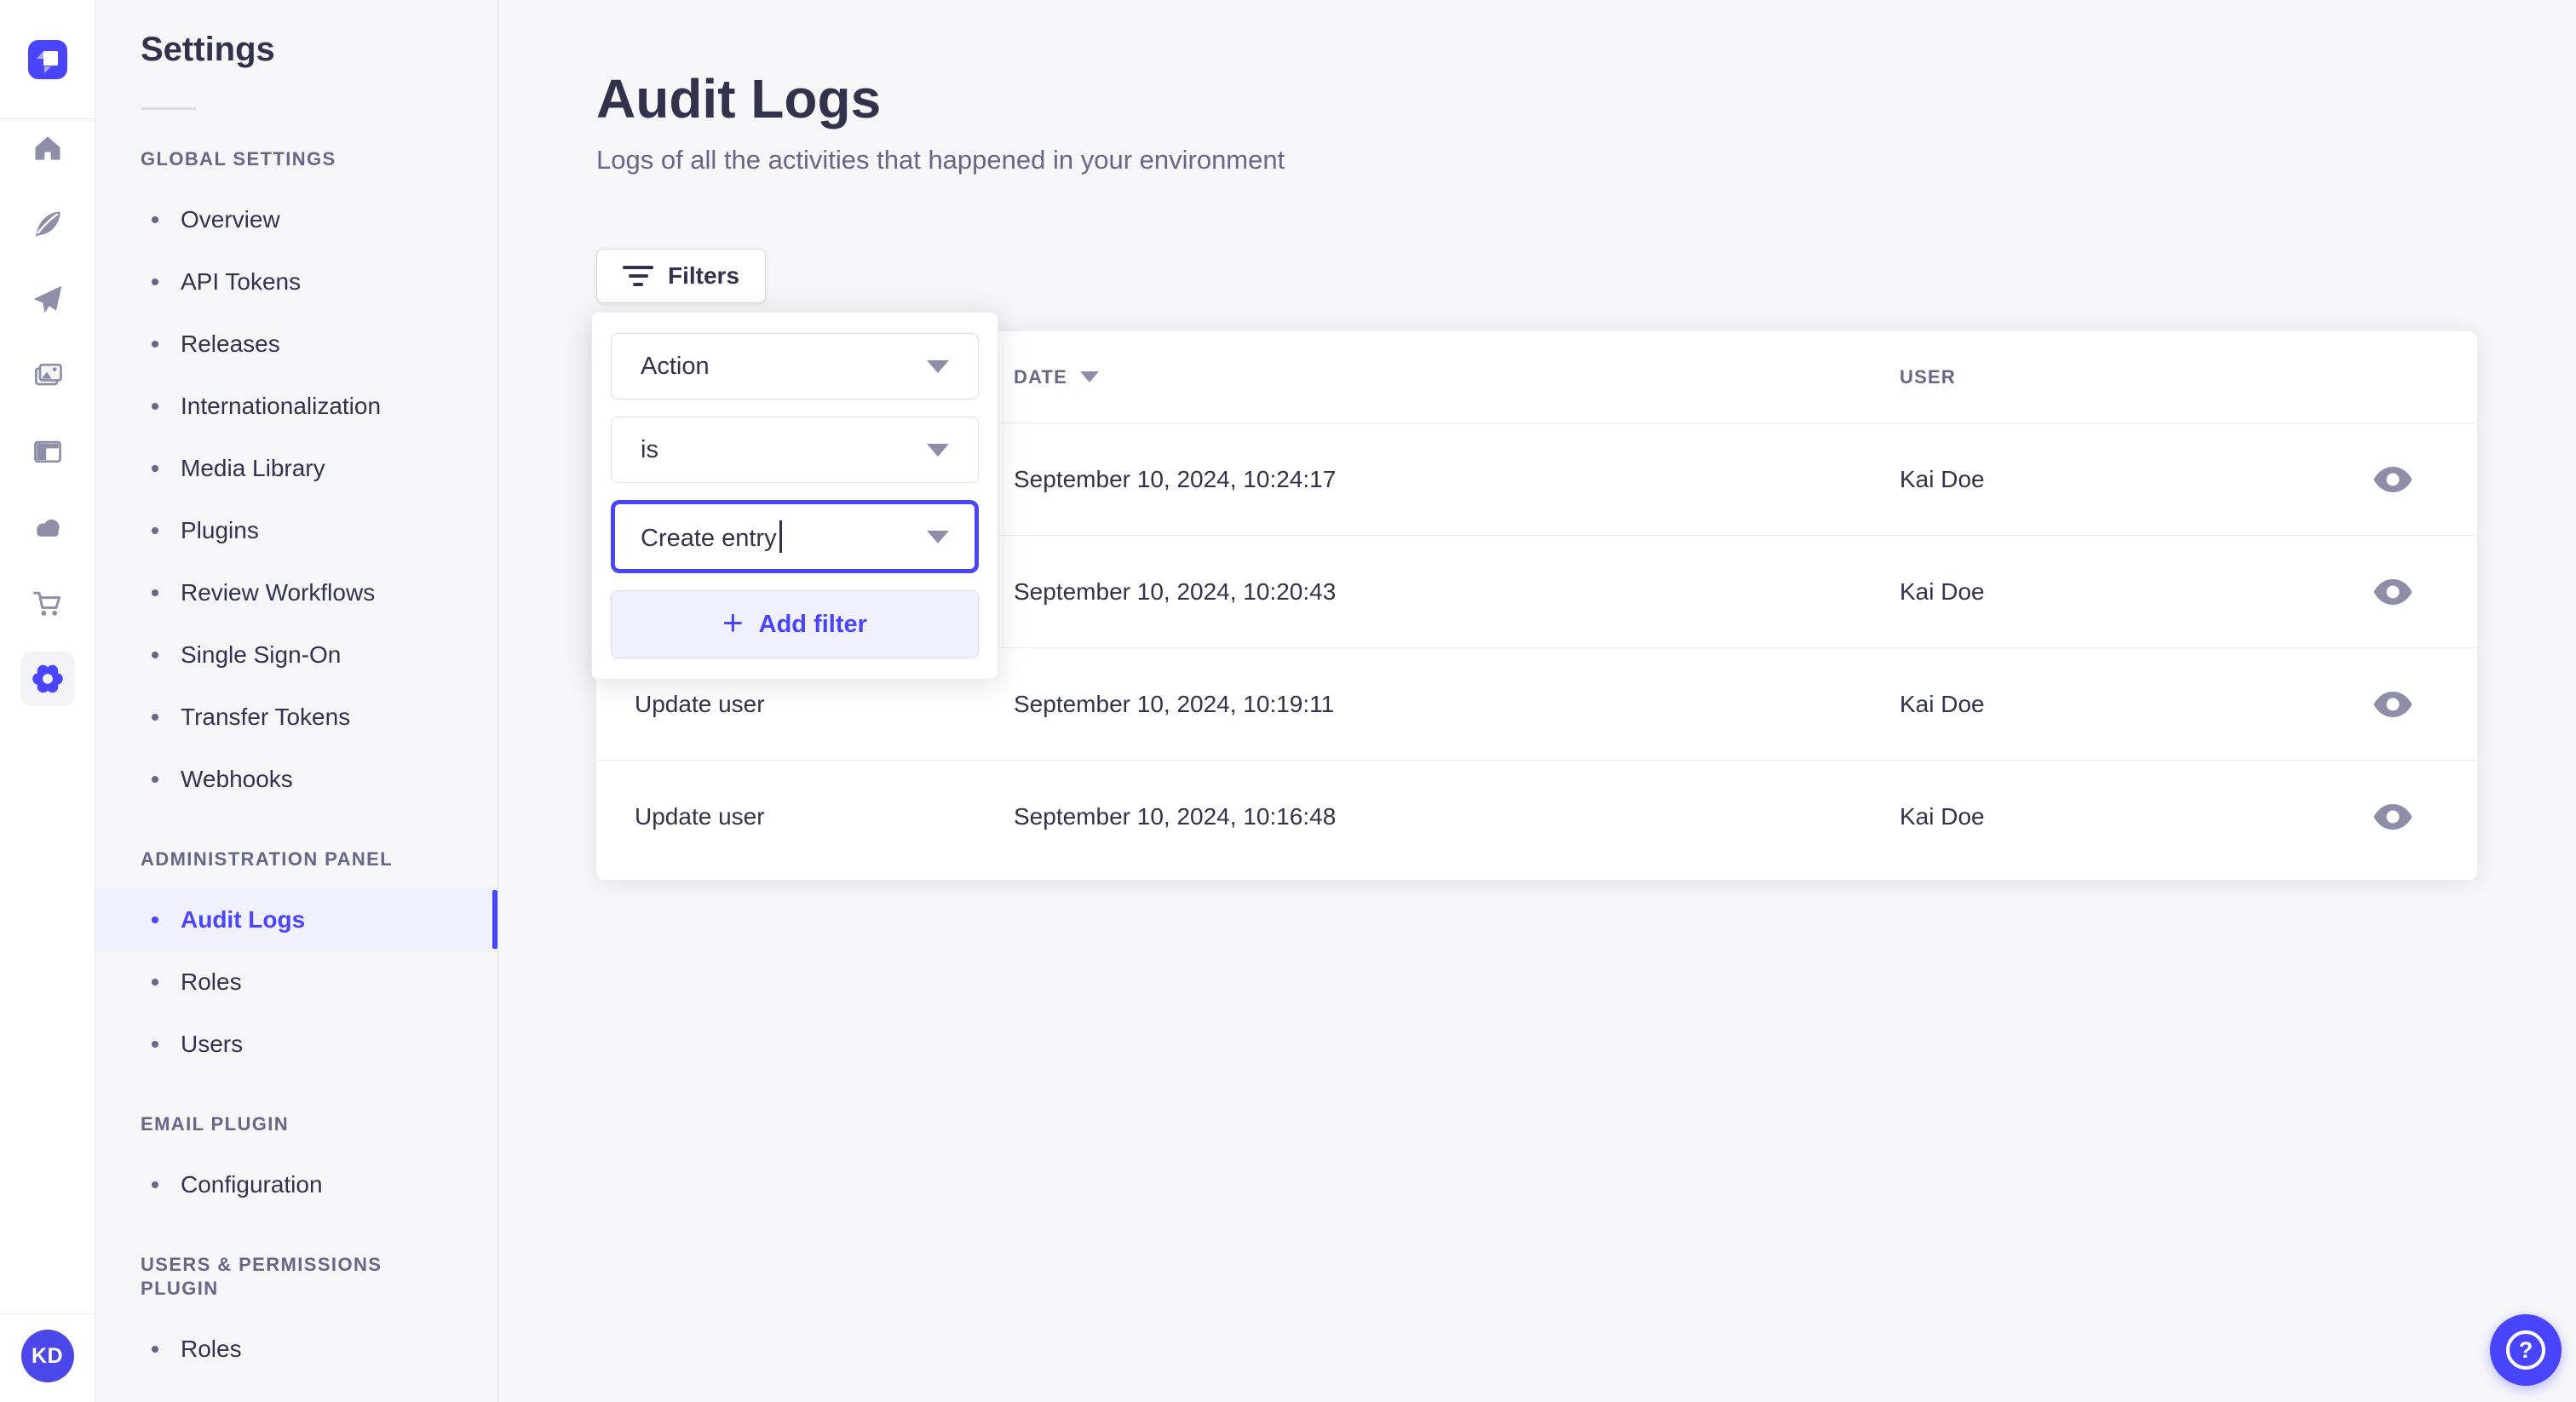 The image size is (2576, 1402). I want to click on strapi-logo-glyph, so click(47, 62).